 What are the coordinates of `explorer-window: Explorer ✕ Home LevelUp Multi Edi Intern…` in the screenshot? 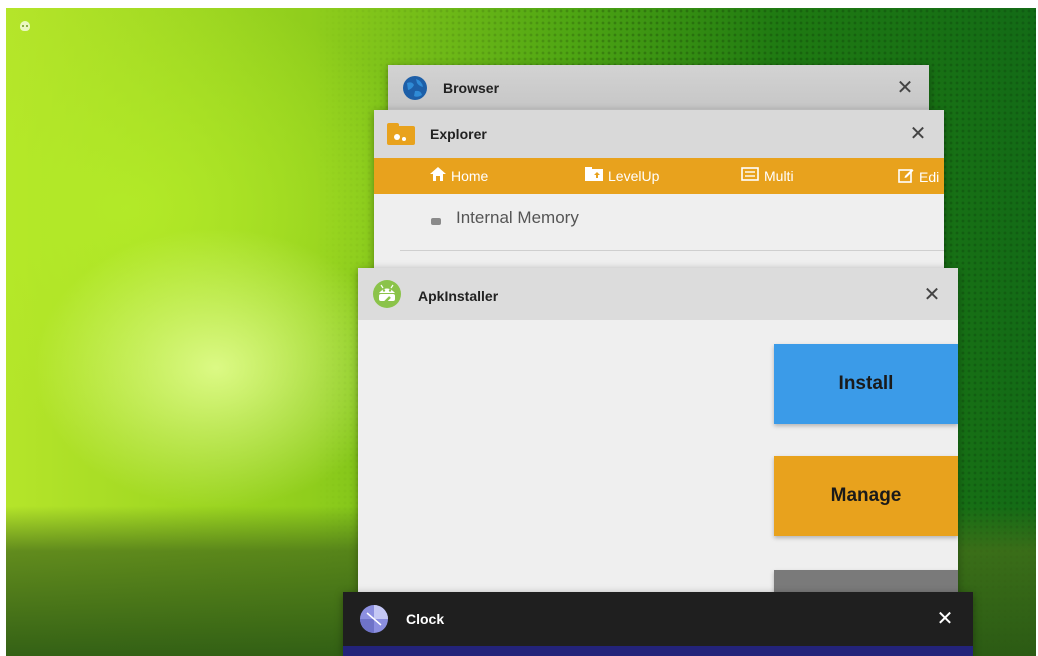 It's located at (659, 195).